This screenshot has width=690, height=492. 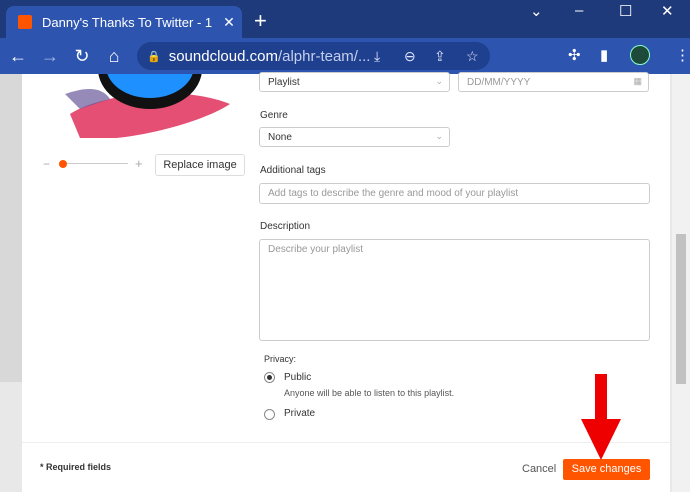 I want to click on lock-icon: 🔒, so click(x=154, y=56).